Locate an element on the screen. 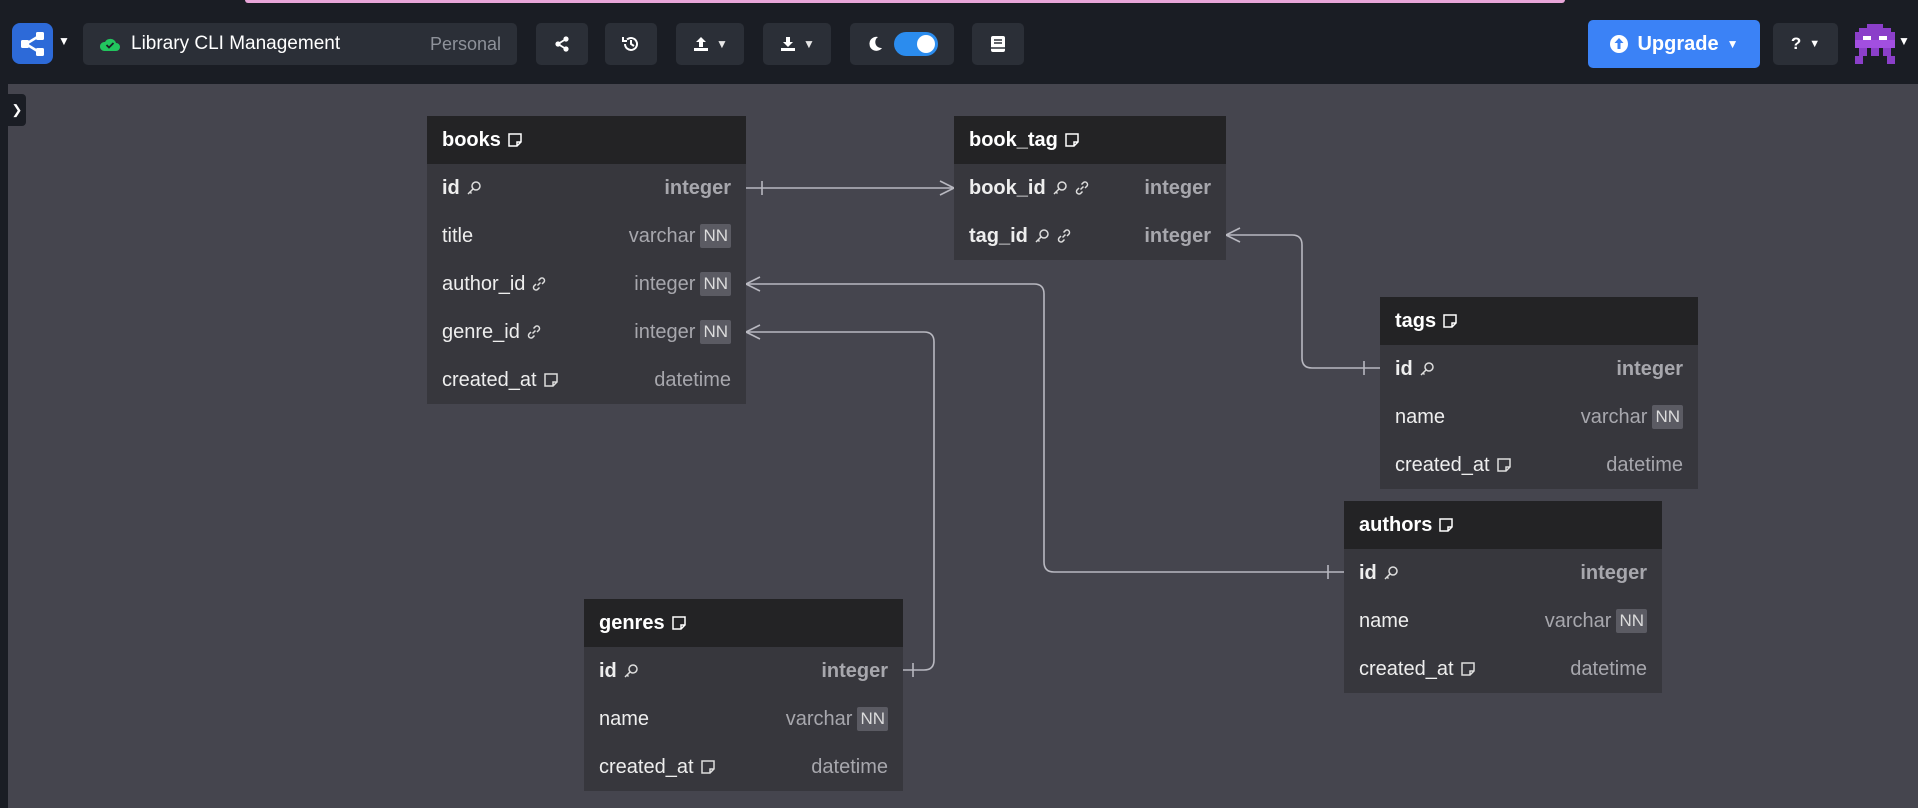 This screenshot has height=808, width=1918. project-title: Library CLI Management is located at coordinates (235, 44).